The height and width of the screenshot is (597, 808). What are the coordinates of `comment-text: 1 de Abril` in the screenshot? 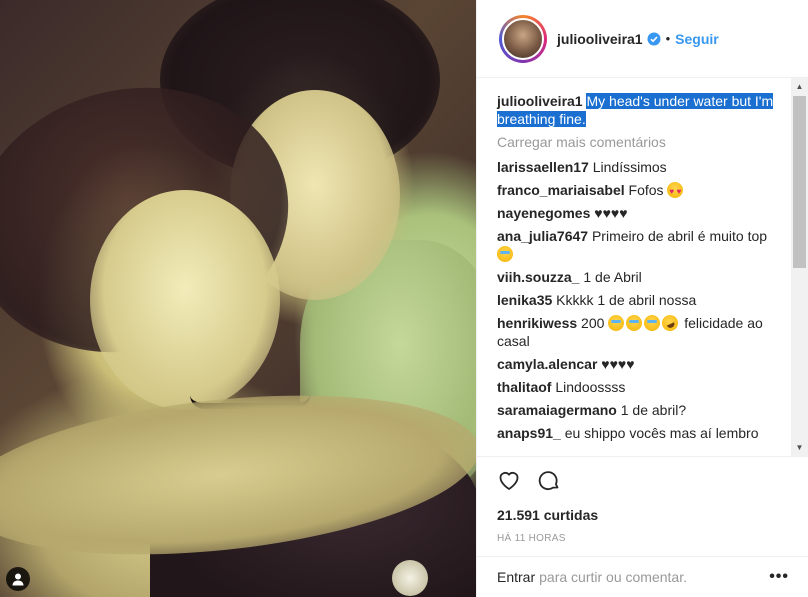 It's located at (612, 277).